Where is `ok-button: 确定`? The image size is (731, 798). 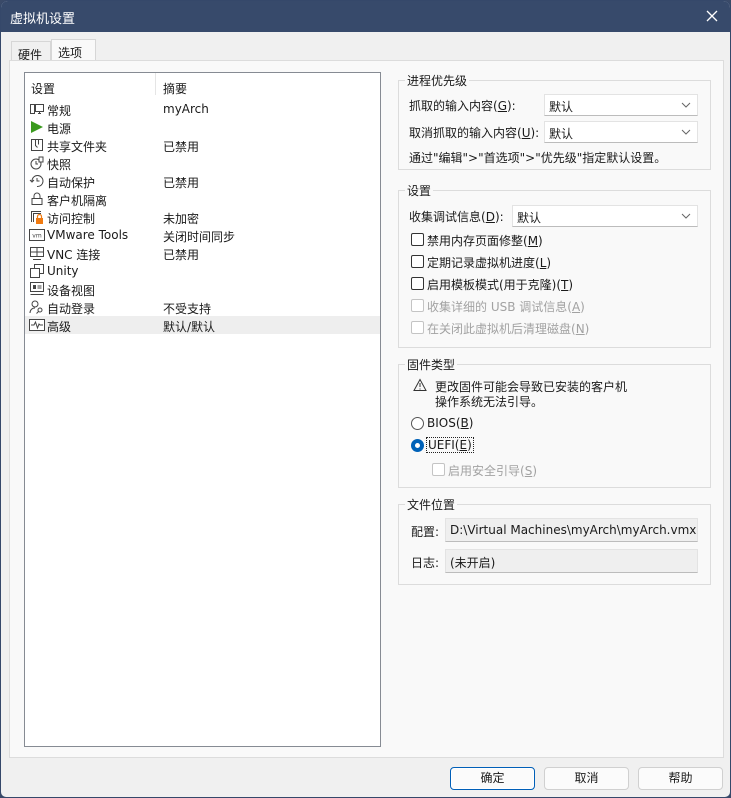
ok-button: 确定 is located at coordinates (492, 778).